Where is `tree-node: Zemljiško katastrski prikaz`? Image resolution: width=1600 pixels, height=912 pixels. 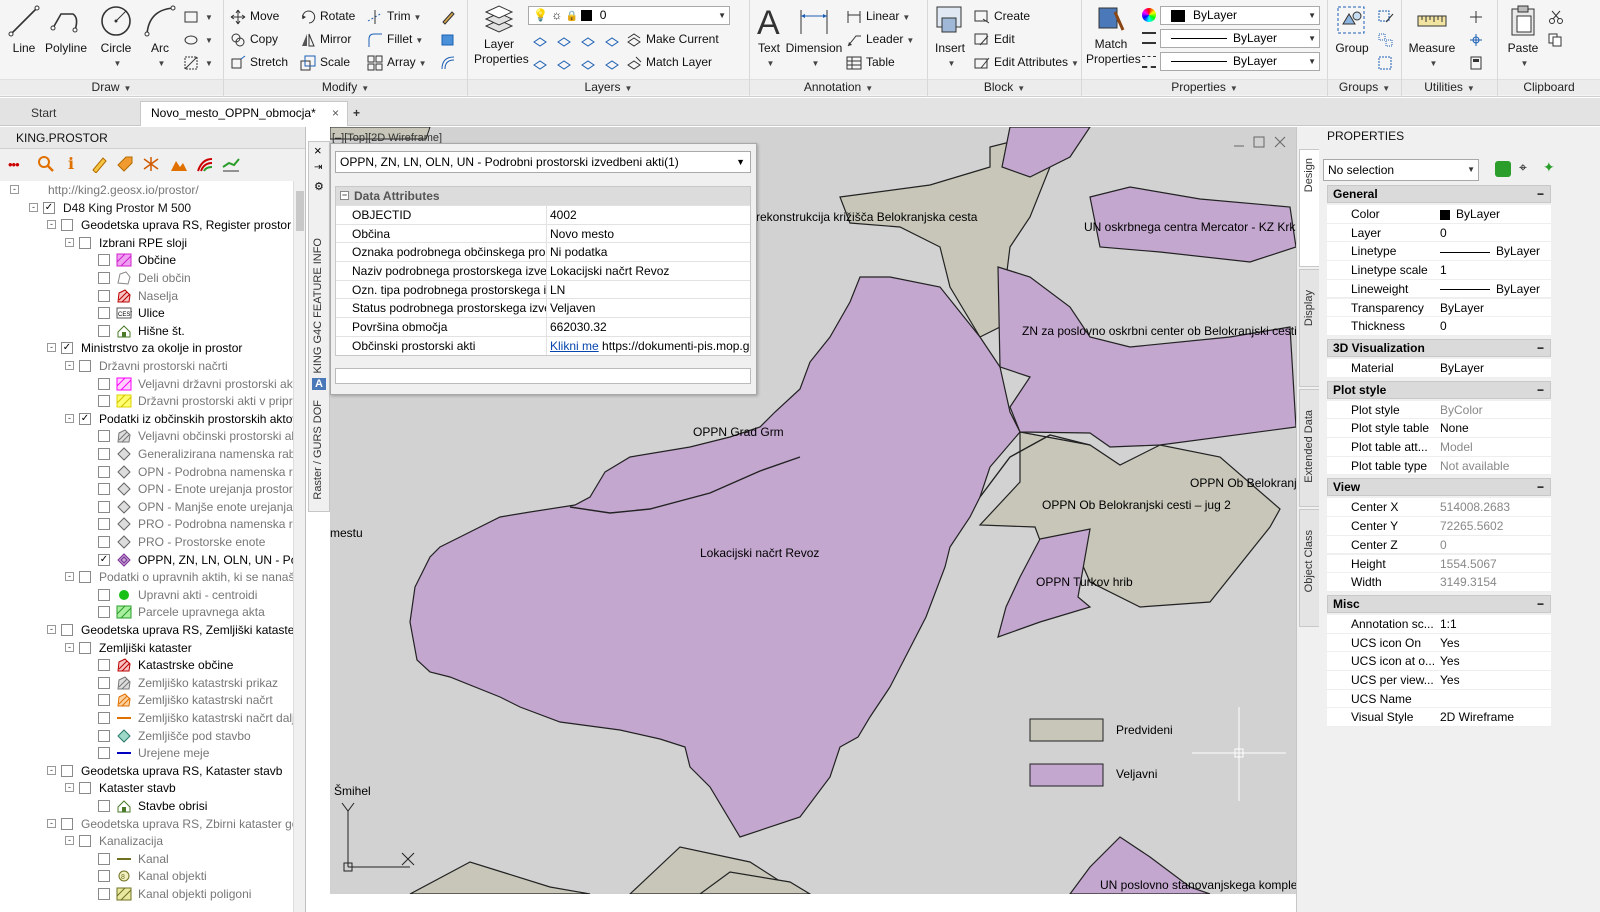 tree-node: Zemljiško katastrski prikaz is located at coordinates (147, 683).